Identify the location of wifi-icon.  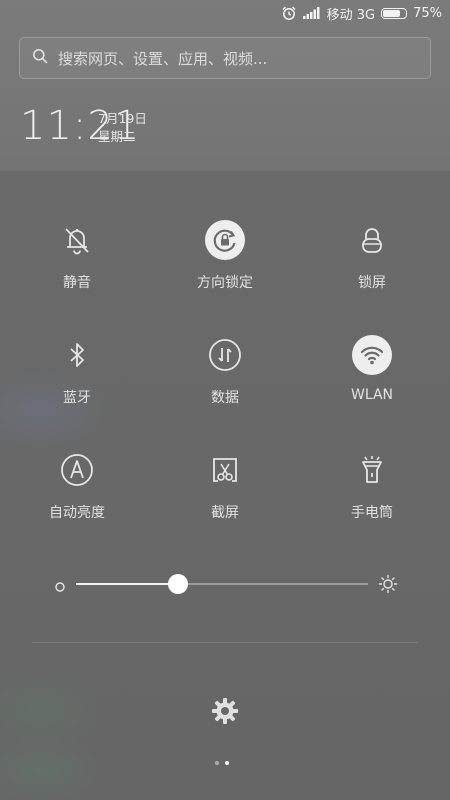
(372, 355).